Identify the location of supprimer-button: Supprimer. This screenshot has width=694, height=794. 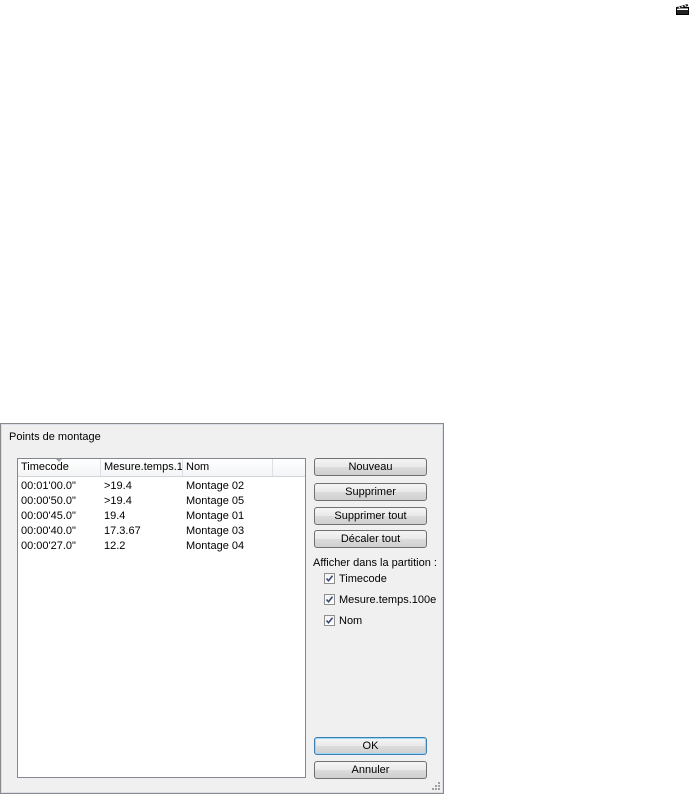
(370, 492).